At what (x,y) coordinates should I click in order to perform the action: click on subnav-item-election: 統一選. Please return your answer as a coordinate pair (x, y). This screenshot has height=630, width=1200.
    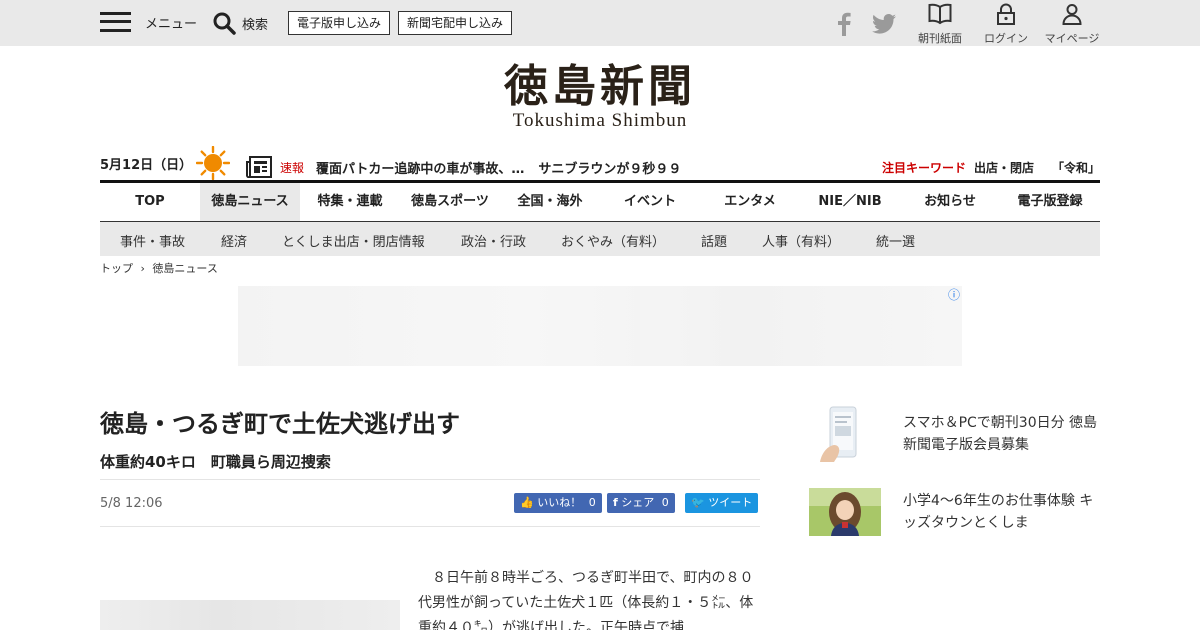
    Looking at the image, I should click on (895, 240).